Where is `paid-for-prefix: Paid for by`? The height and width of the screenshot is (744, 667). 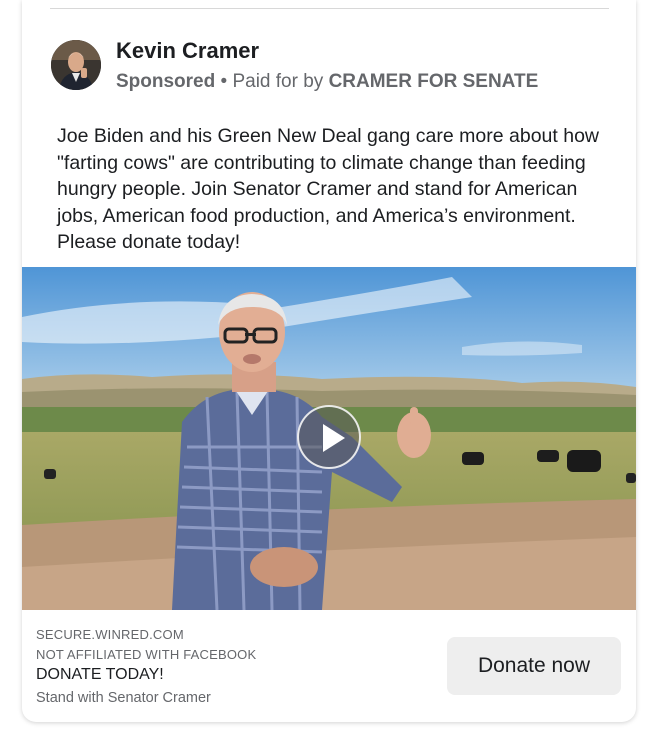 paid-for-prefix: Paid for by is located at coordinates (280, 81).